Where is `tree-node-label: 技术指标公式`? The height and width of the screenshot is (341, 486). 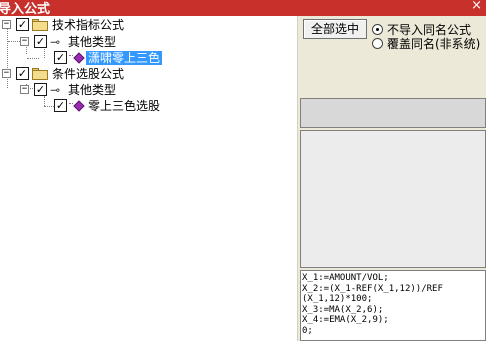
tree-node-label: 技术指标公式 is located at coordinates (88, 25).